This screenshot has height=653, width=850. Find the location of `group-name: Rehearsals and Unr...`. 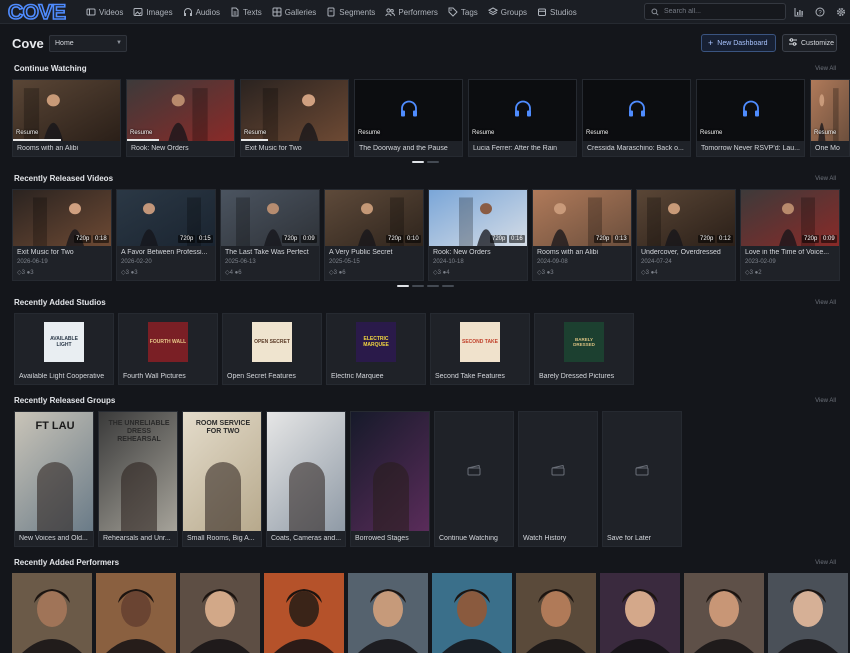

group-name: Rehearsals and Unr... is located at coordinates (137, 538).